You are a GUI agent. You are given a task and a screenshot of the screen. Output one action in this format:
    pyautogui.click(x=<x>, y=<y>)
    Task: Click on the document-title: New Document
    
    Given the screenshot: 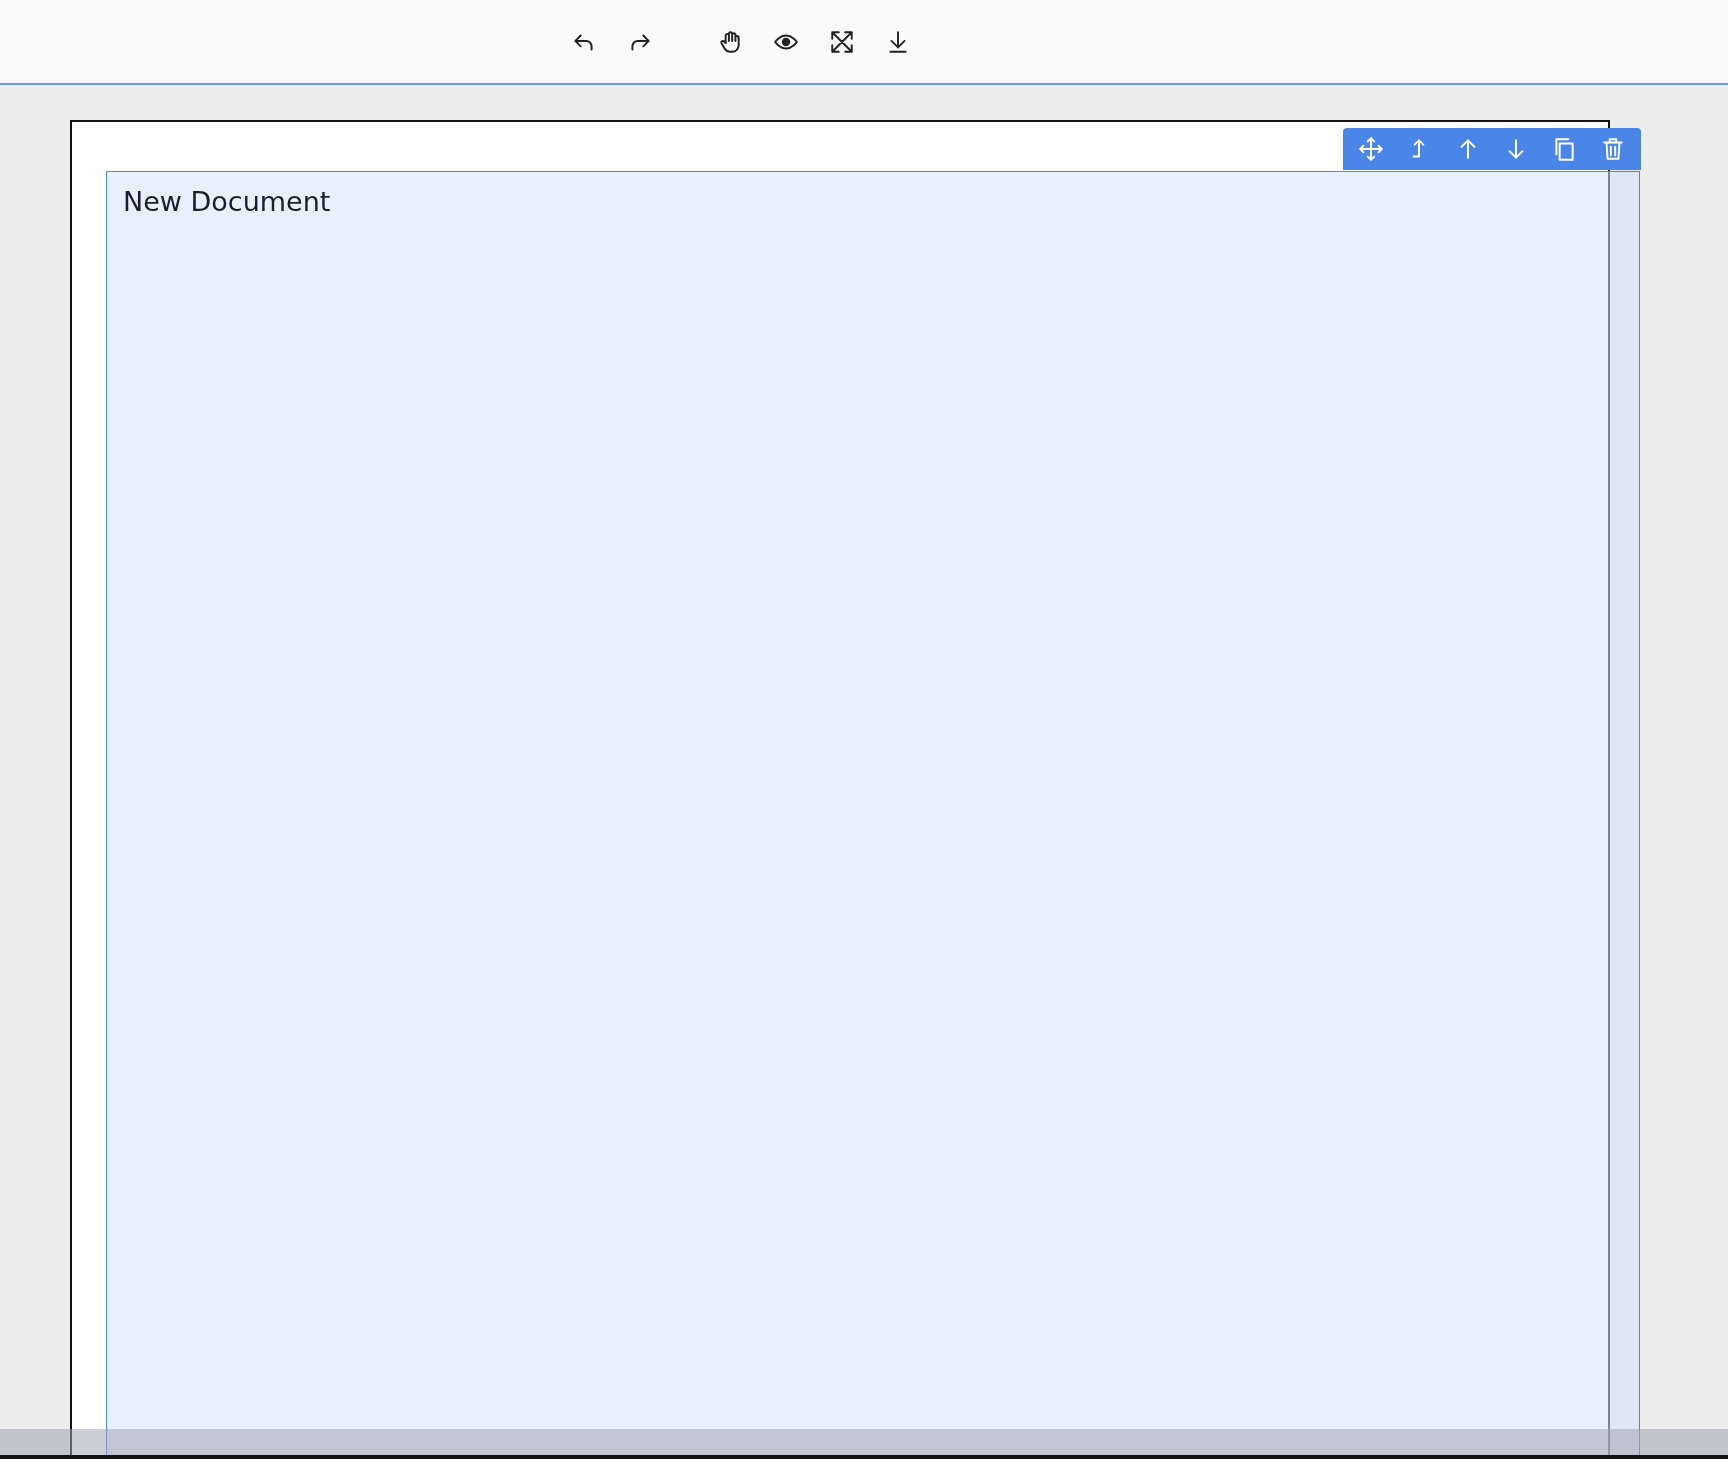 What is the action you would take?
    pyautogui.click(x=227, y=201)
    